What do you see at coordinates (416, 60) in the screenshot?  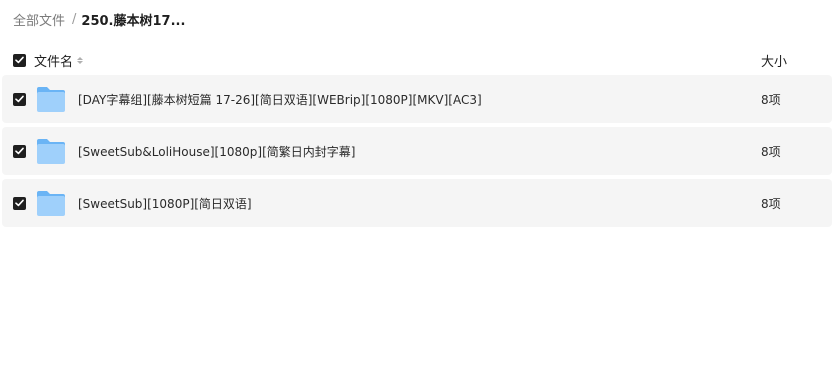 I see `file-list-header: 文件名 大小` at bounding box center [416, 60].